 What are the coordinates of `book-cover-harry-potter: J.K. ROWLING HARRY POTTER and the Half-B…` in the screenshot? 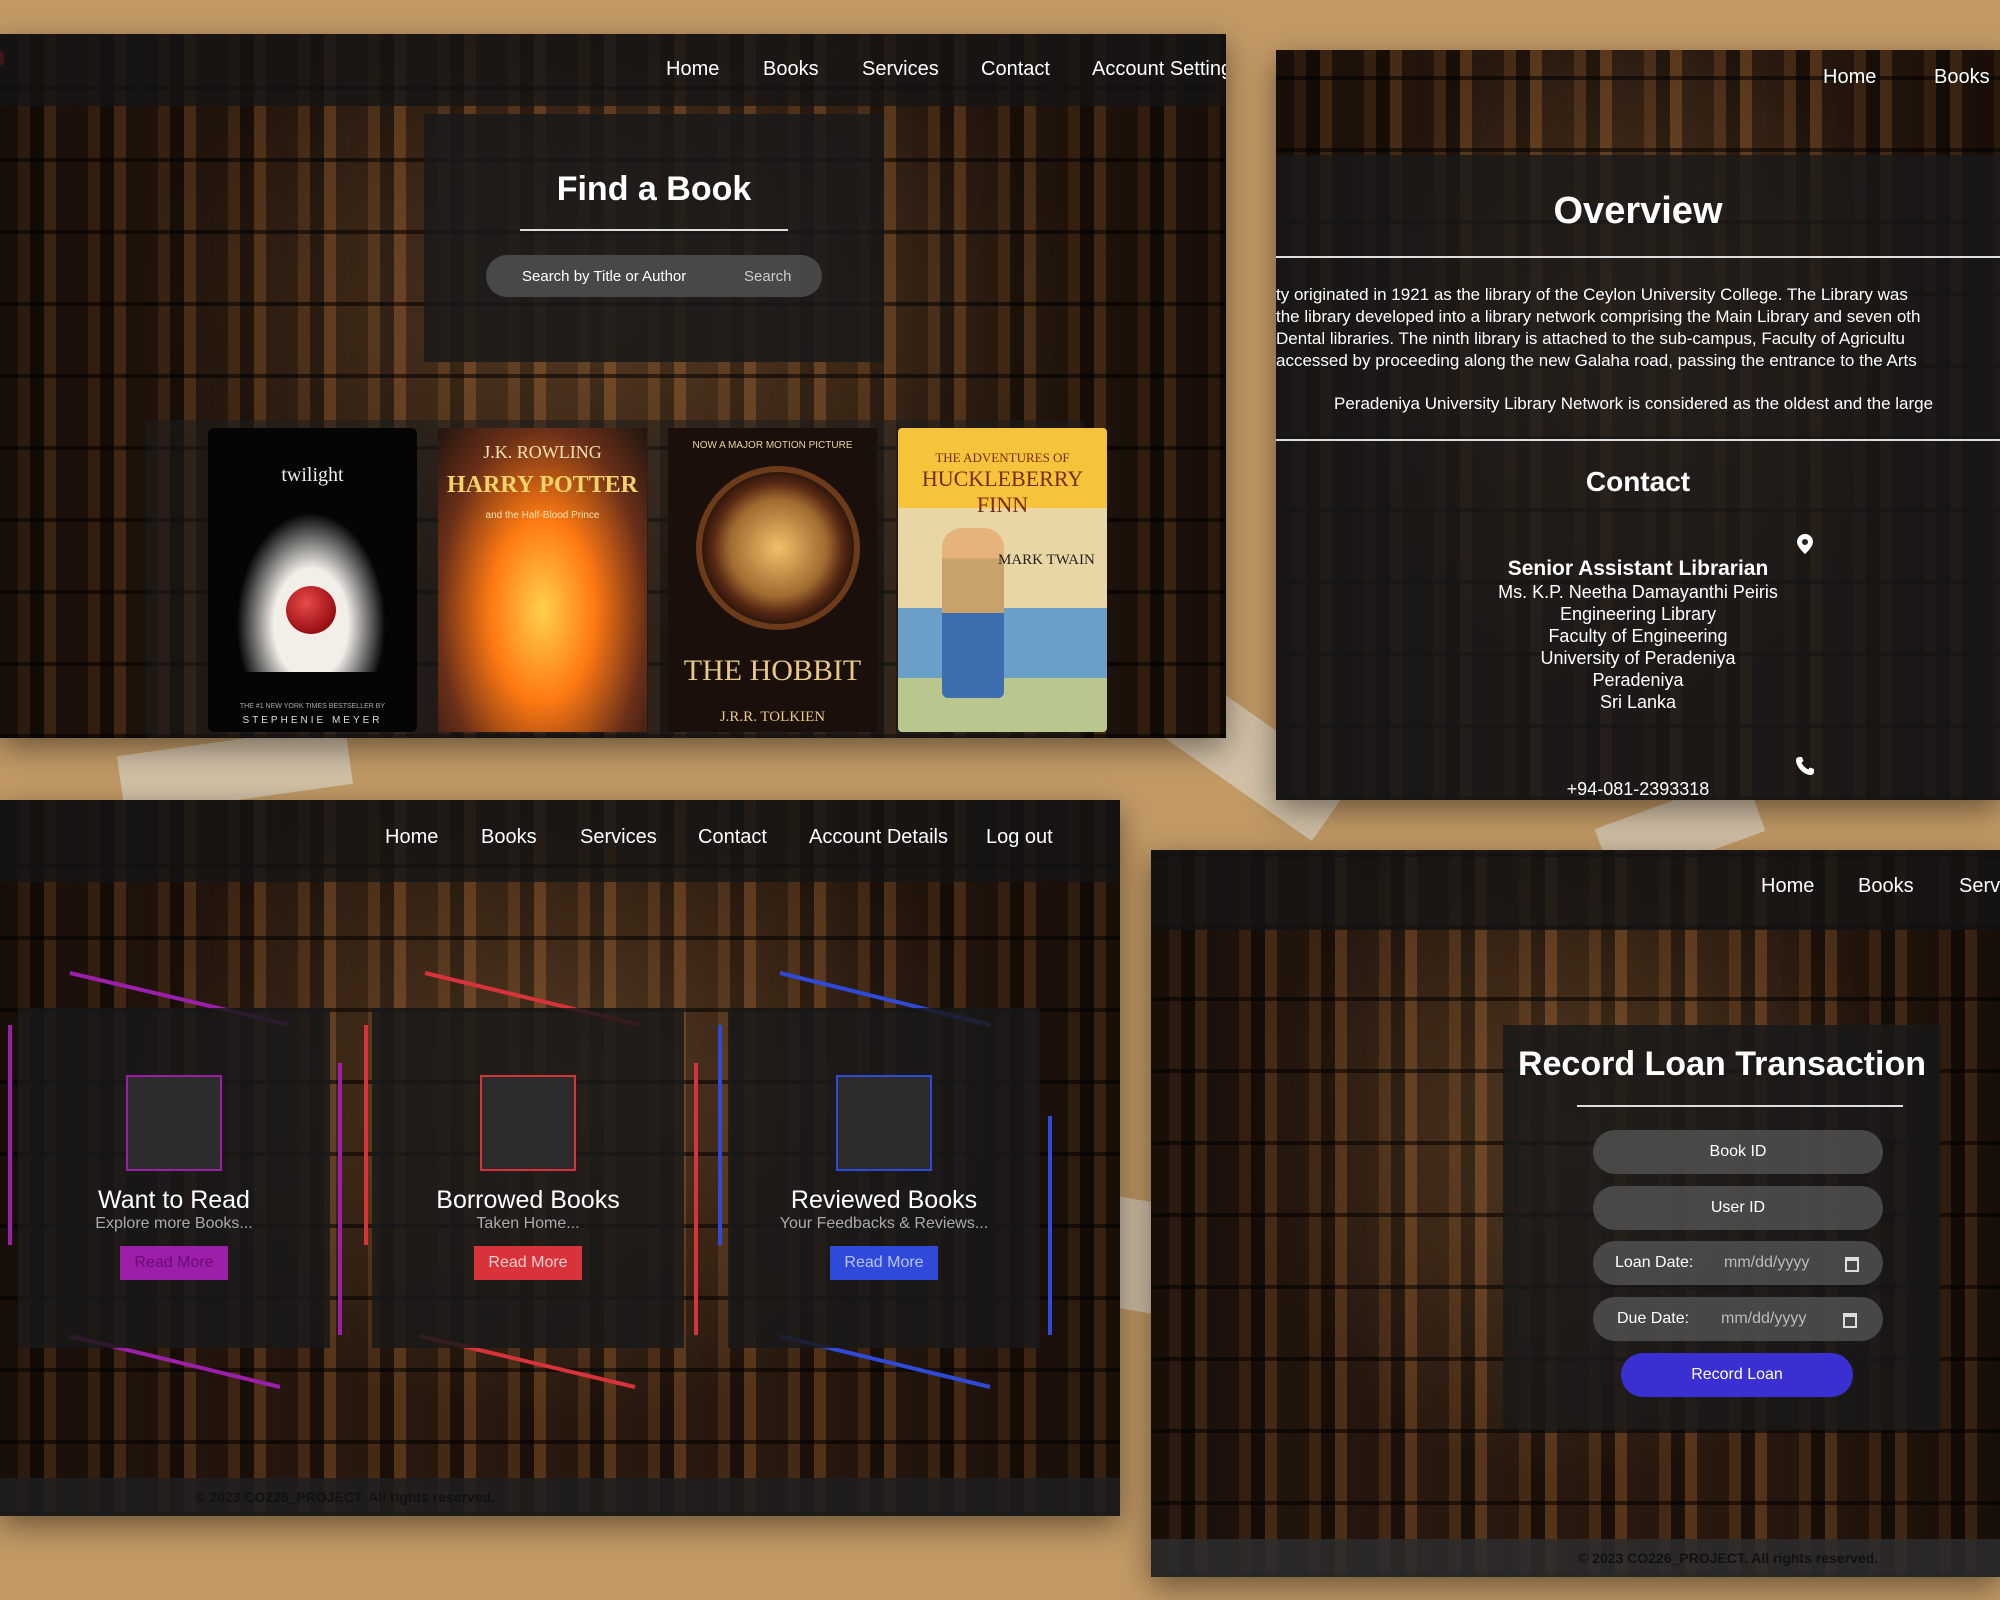 It's located at (542, 580).